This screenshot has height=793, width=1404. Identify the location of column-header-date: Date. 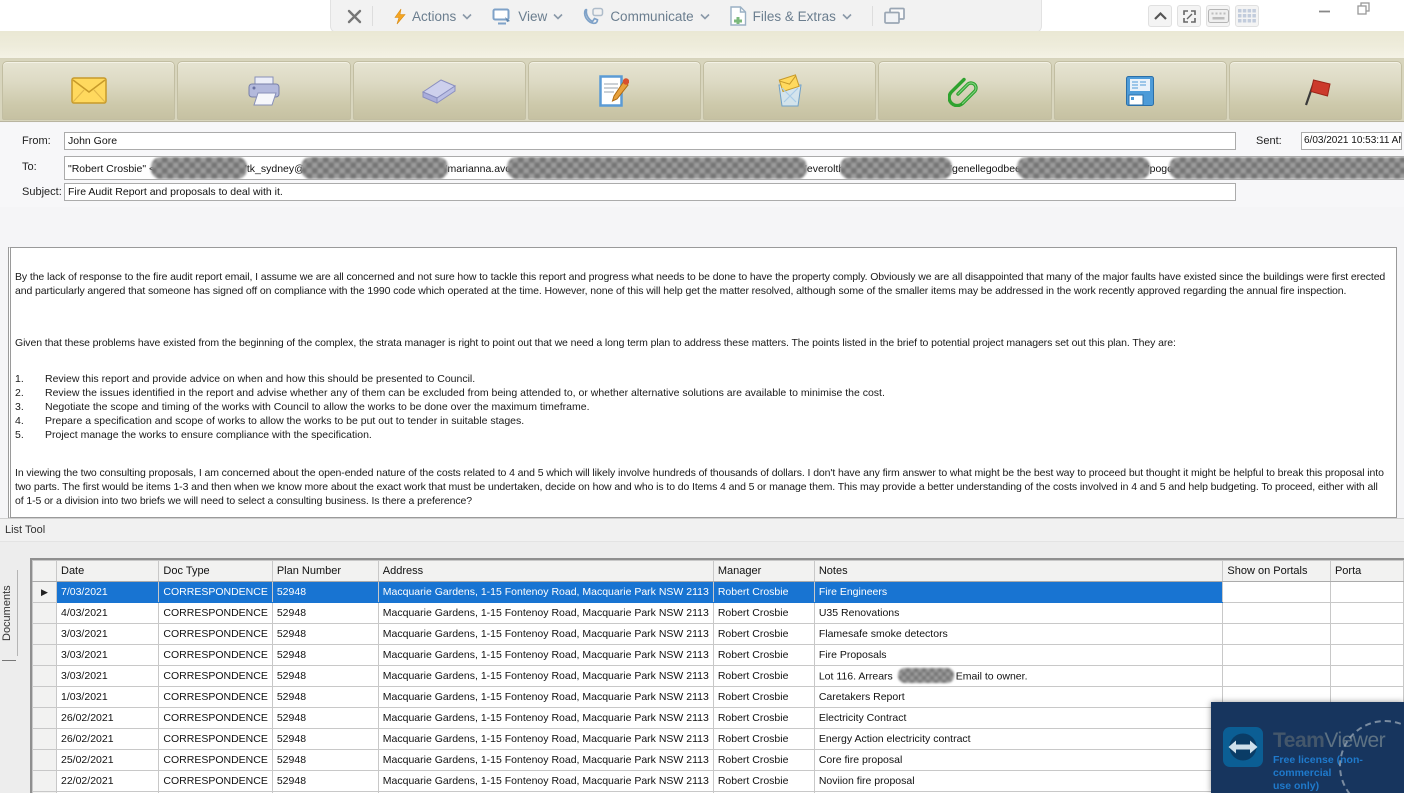
(107, 571).